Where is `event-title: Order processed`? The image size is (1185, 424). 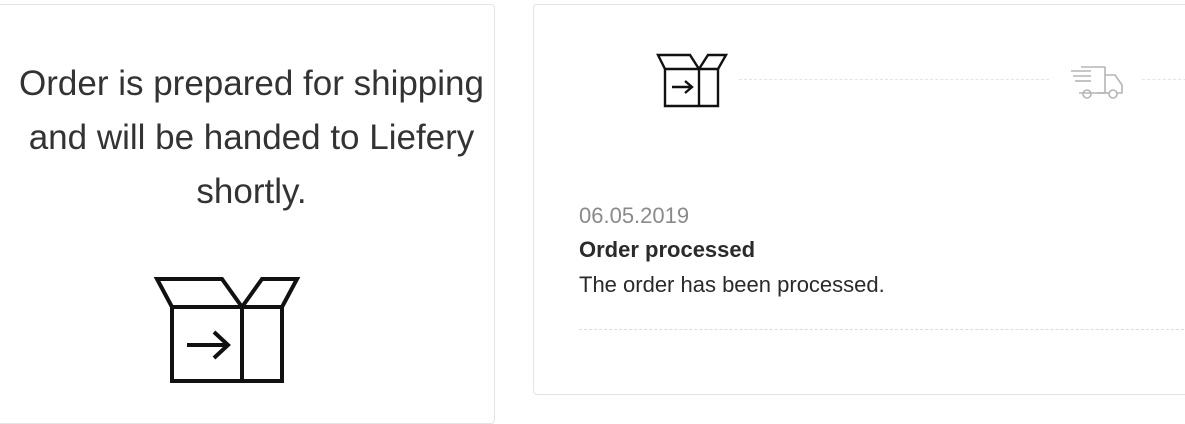 event-title: Order processed is located at coordinates (667, 249).